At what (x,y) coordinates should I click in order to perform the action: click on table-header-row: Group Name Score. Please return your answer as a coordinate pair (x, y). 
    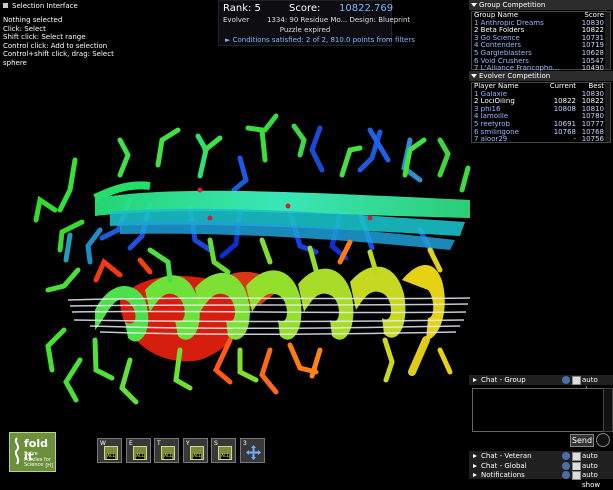
    Looking at the image, I should click on (541, 16).